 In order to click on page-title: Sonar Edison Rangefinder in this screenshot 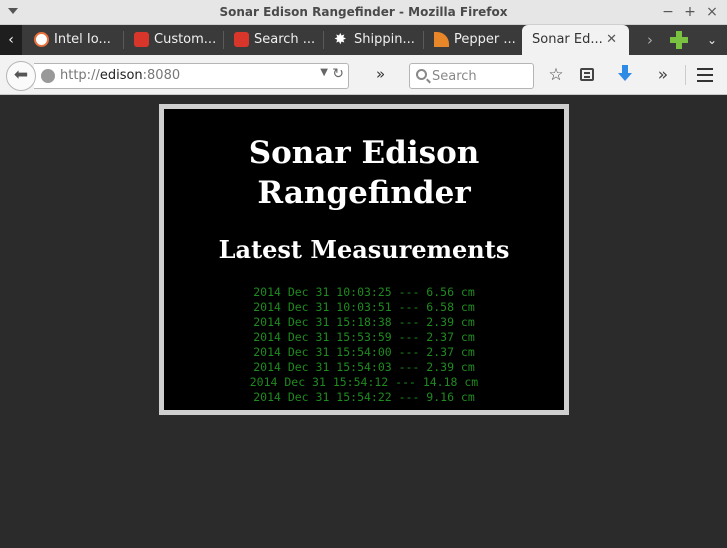, I will do `click(364, 173)`.